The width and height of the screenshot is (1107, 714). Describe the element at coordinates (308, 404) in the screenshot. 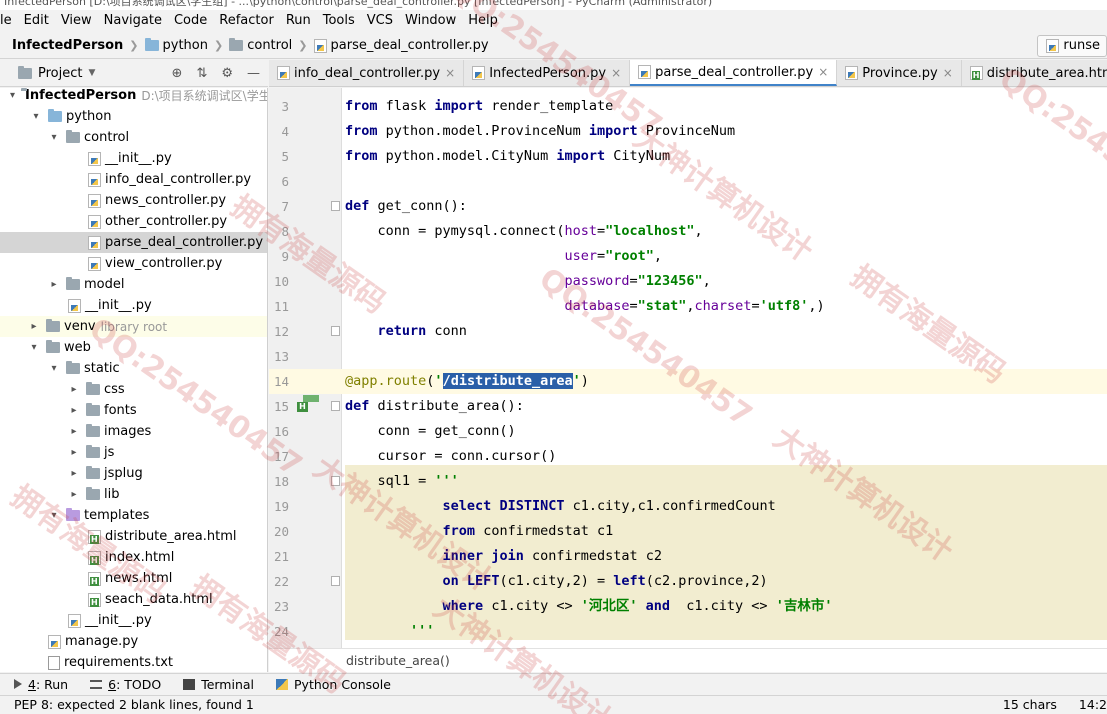

I see `html-template-gutter-icon: H` at that location.